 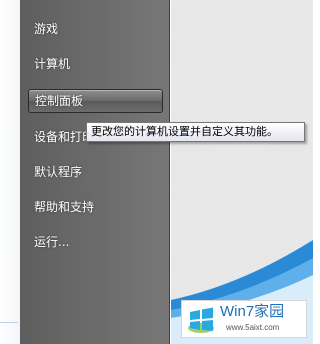 What do you see at coordinates (95, 29) in the screenshot?
I see `menu-item-games: 游戏` at bounding box center [95, 29].